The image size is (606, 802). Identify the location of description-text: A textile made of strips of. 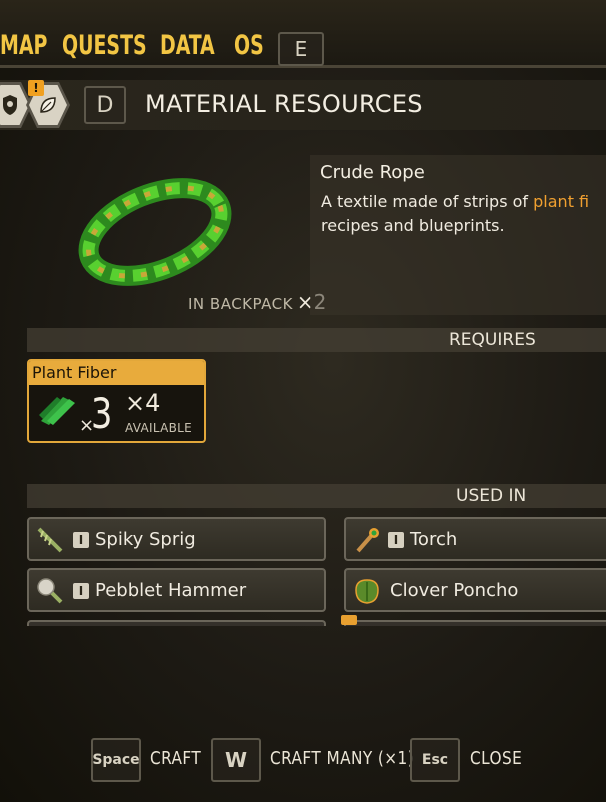
(427, 201).